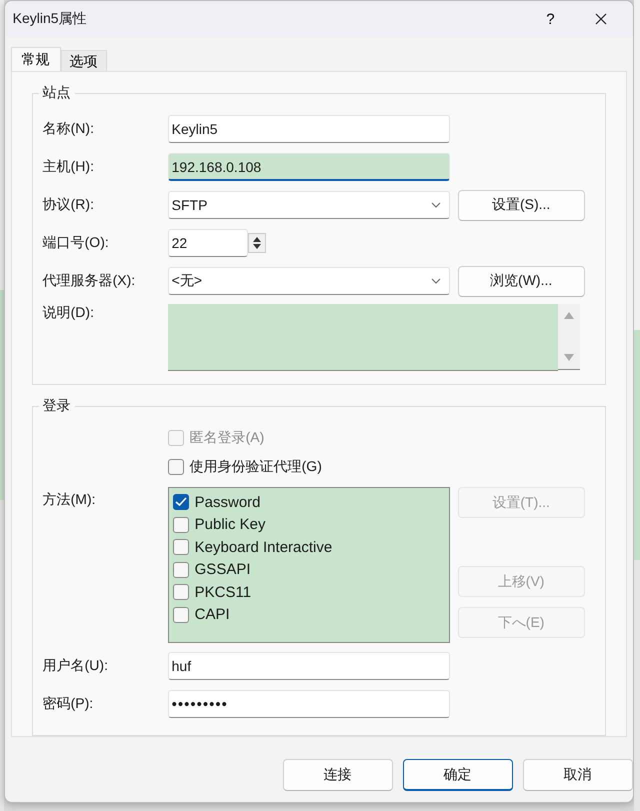  What do you see at coordinates (68, 313) in the screenshot?
I see `field-label: 说明(D):` at bounding box center [68, 313].